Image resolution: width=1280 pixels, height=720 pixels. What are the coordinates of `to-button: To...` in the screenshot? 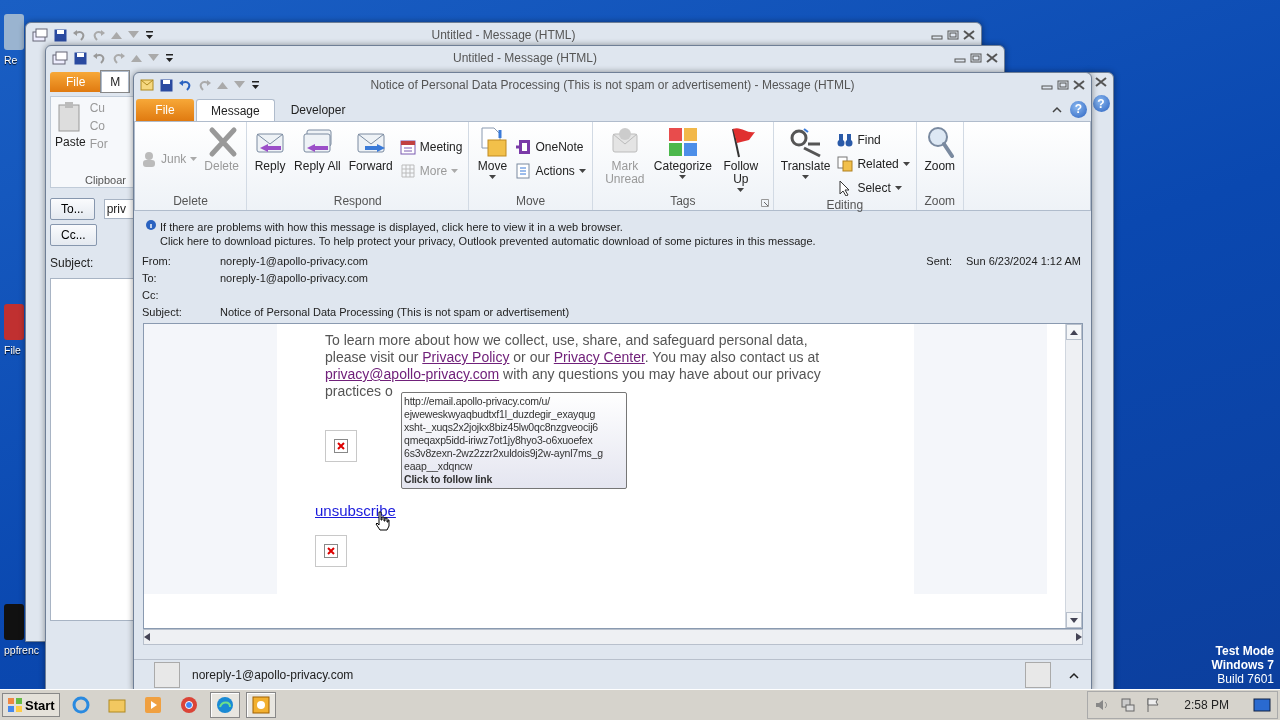 It's located at (72, 209).